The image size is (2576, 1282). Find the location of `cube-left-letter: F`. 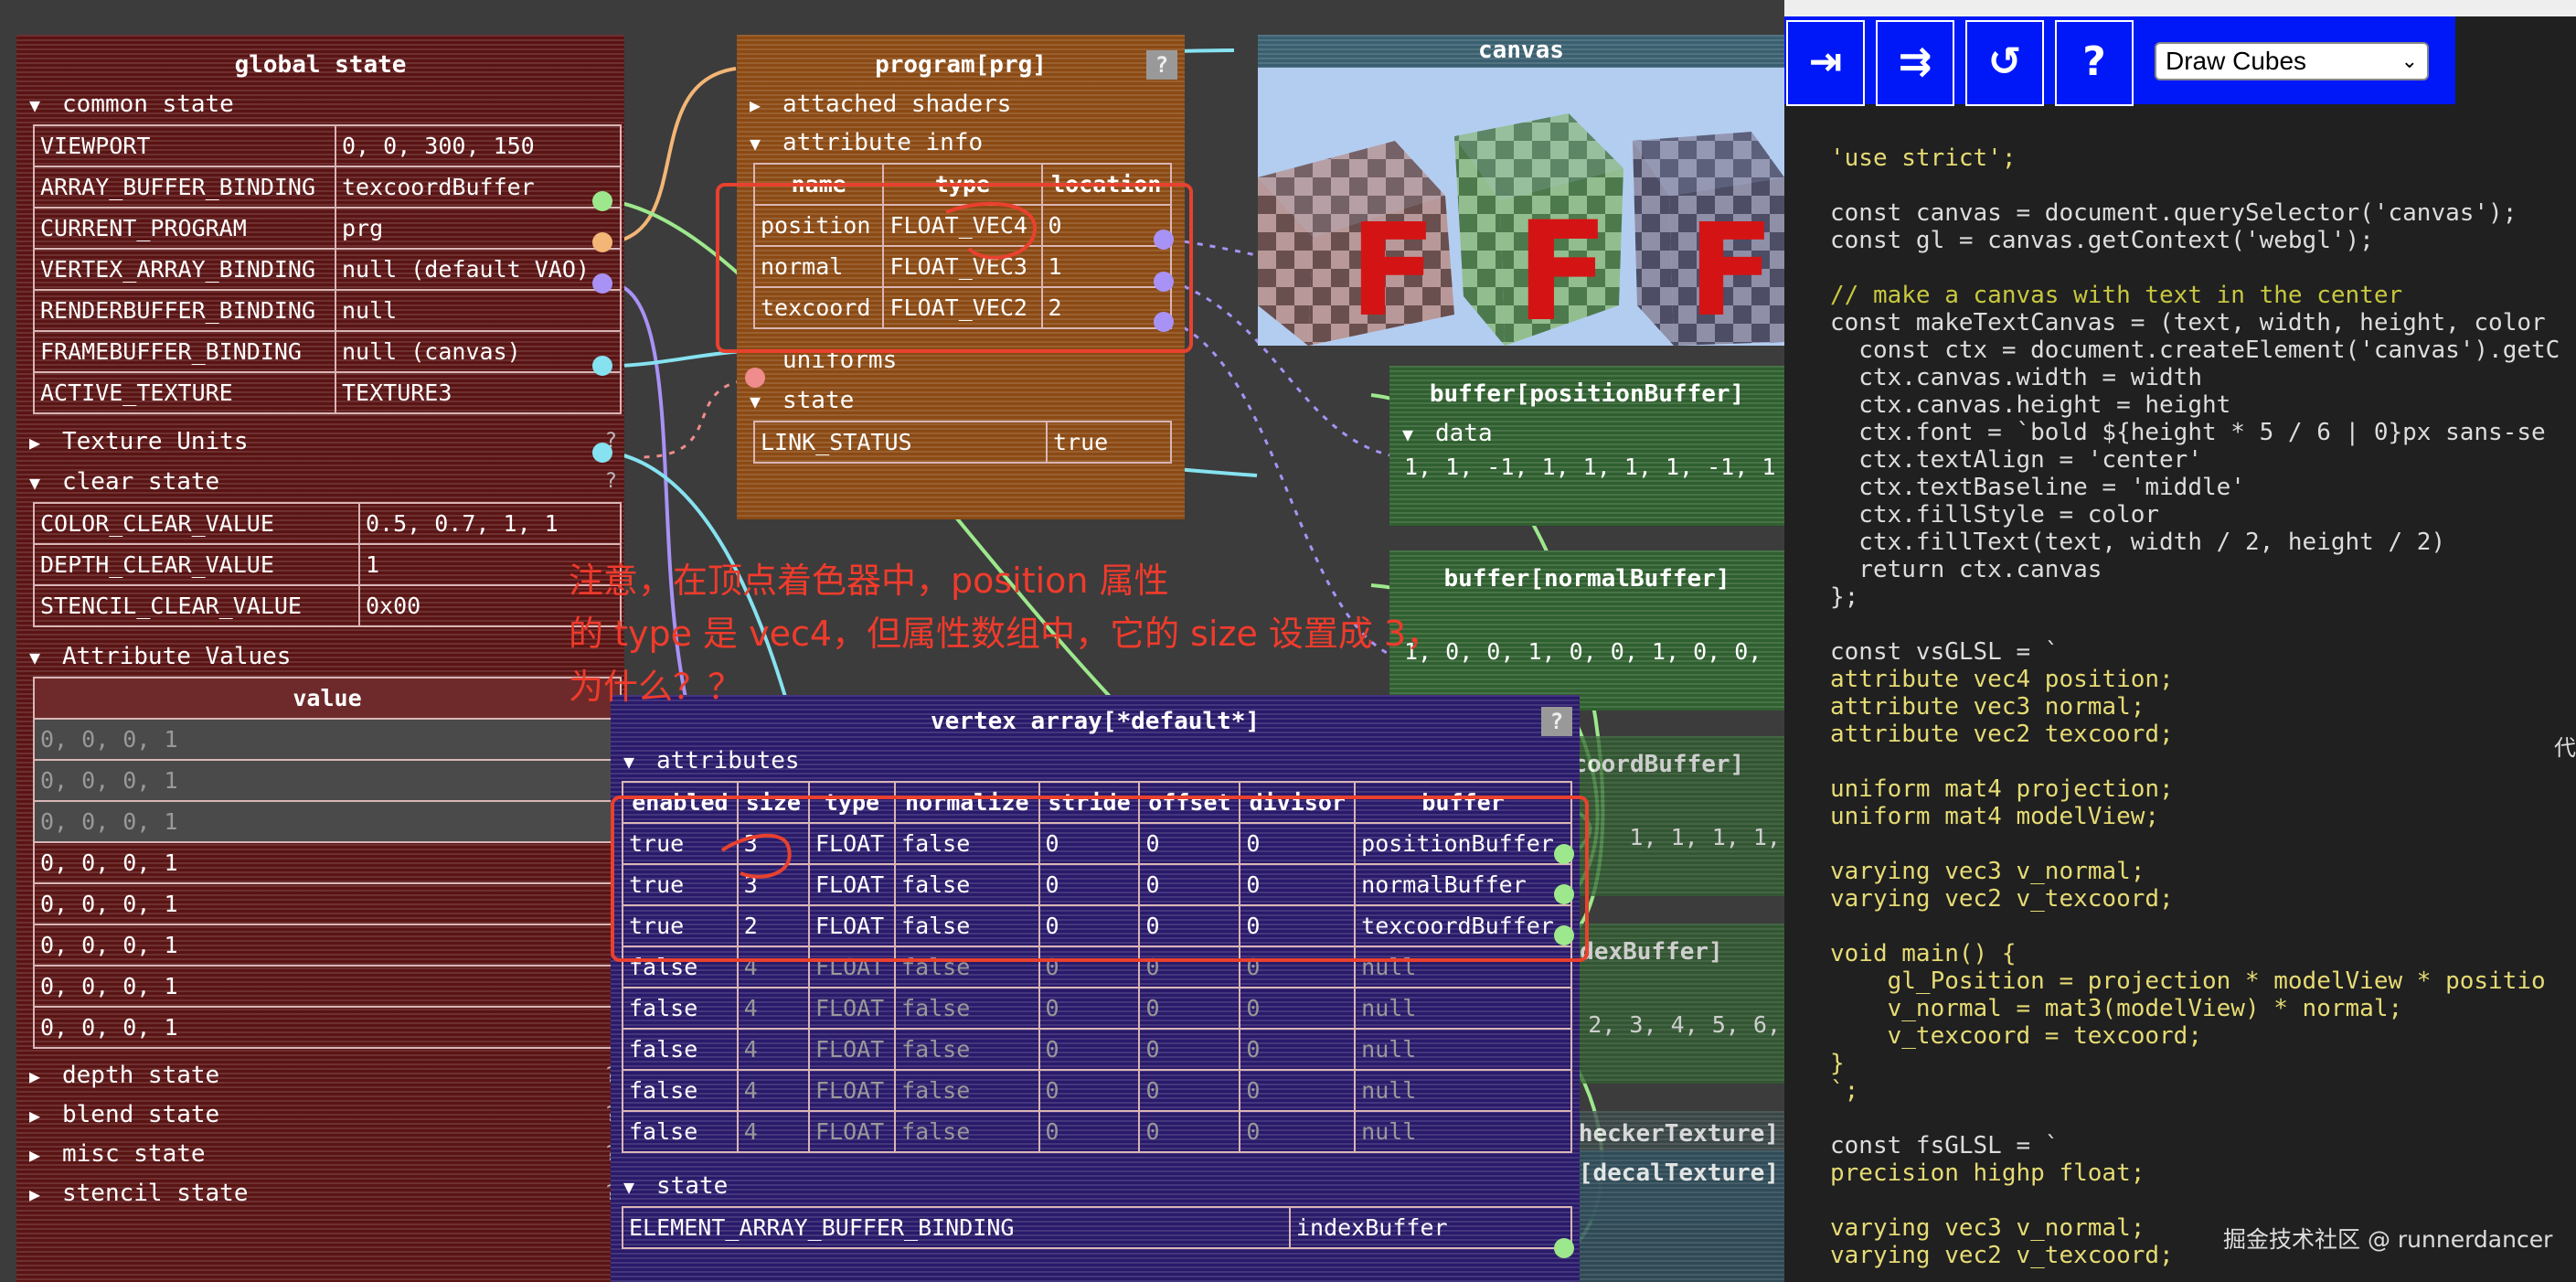

cube-left-letter: F is located at coordinates (1393, 271).